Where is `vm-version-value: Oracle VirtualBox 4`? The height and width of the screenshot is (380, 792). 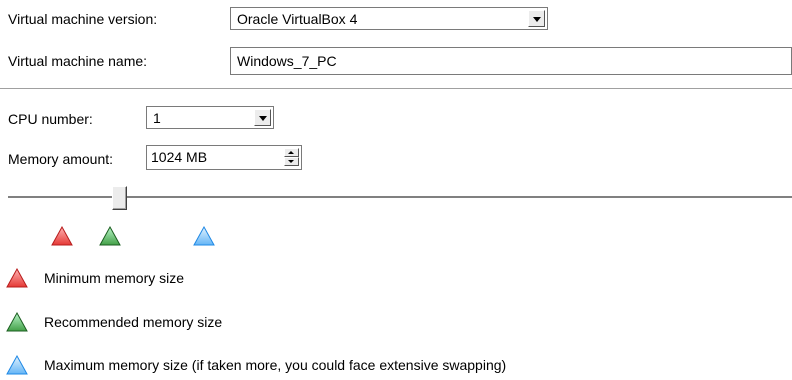
vm-version-value: Oracle VirtualBox 4 is located at coordinates (297, 19).